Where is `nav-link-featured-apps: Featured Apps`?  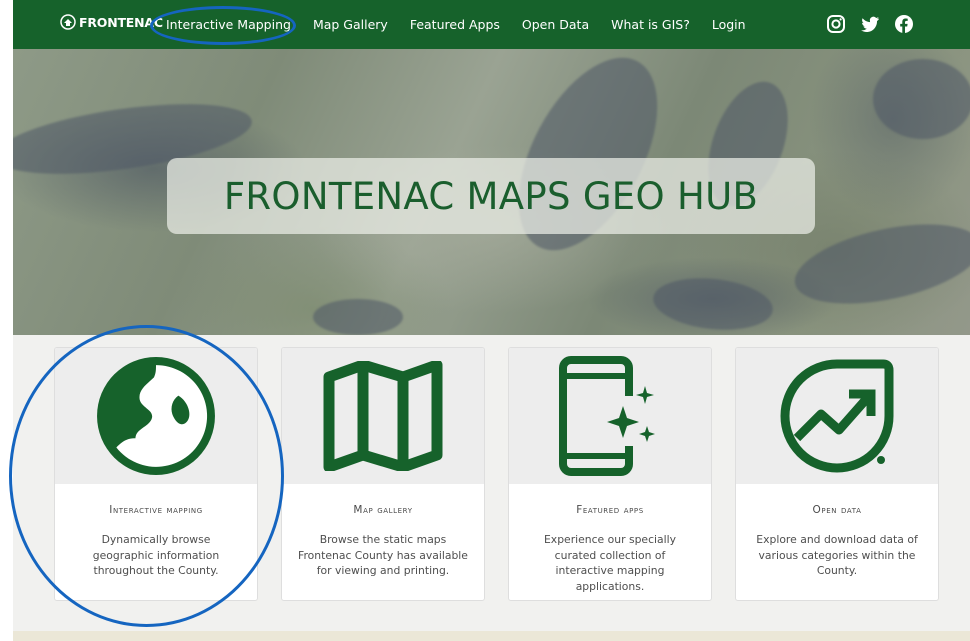
nav-link-featured-apps: Featured Apps is located at coordinates (455, 24).